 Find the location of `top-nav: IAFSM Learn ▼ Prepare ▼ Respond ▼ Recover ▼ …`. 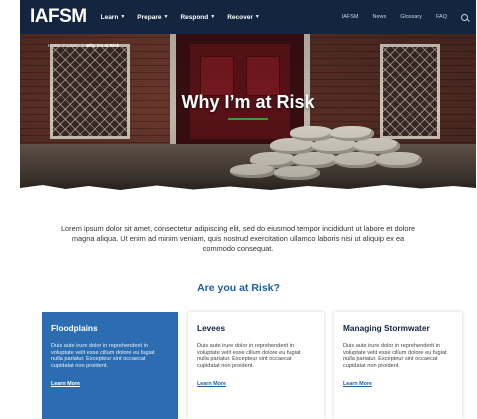

top-nav: IAFSM Learn ▼ Prepare ▼ Respond ▼ Recover ▼ … is located at coordinates (248, 17).